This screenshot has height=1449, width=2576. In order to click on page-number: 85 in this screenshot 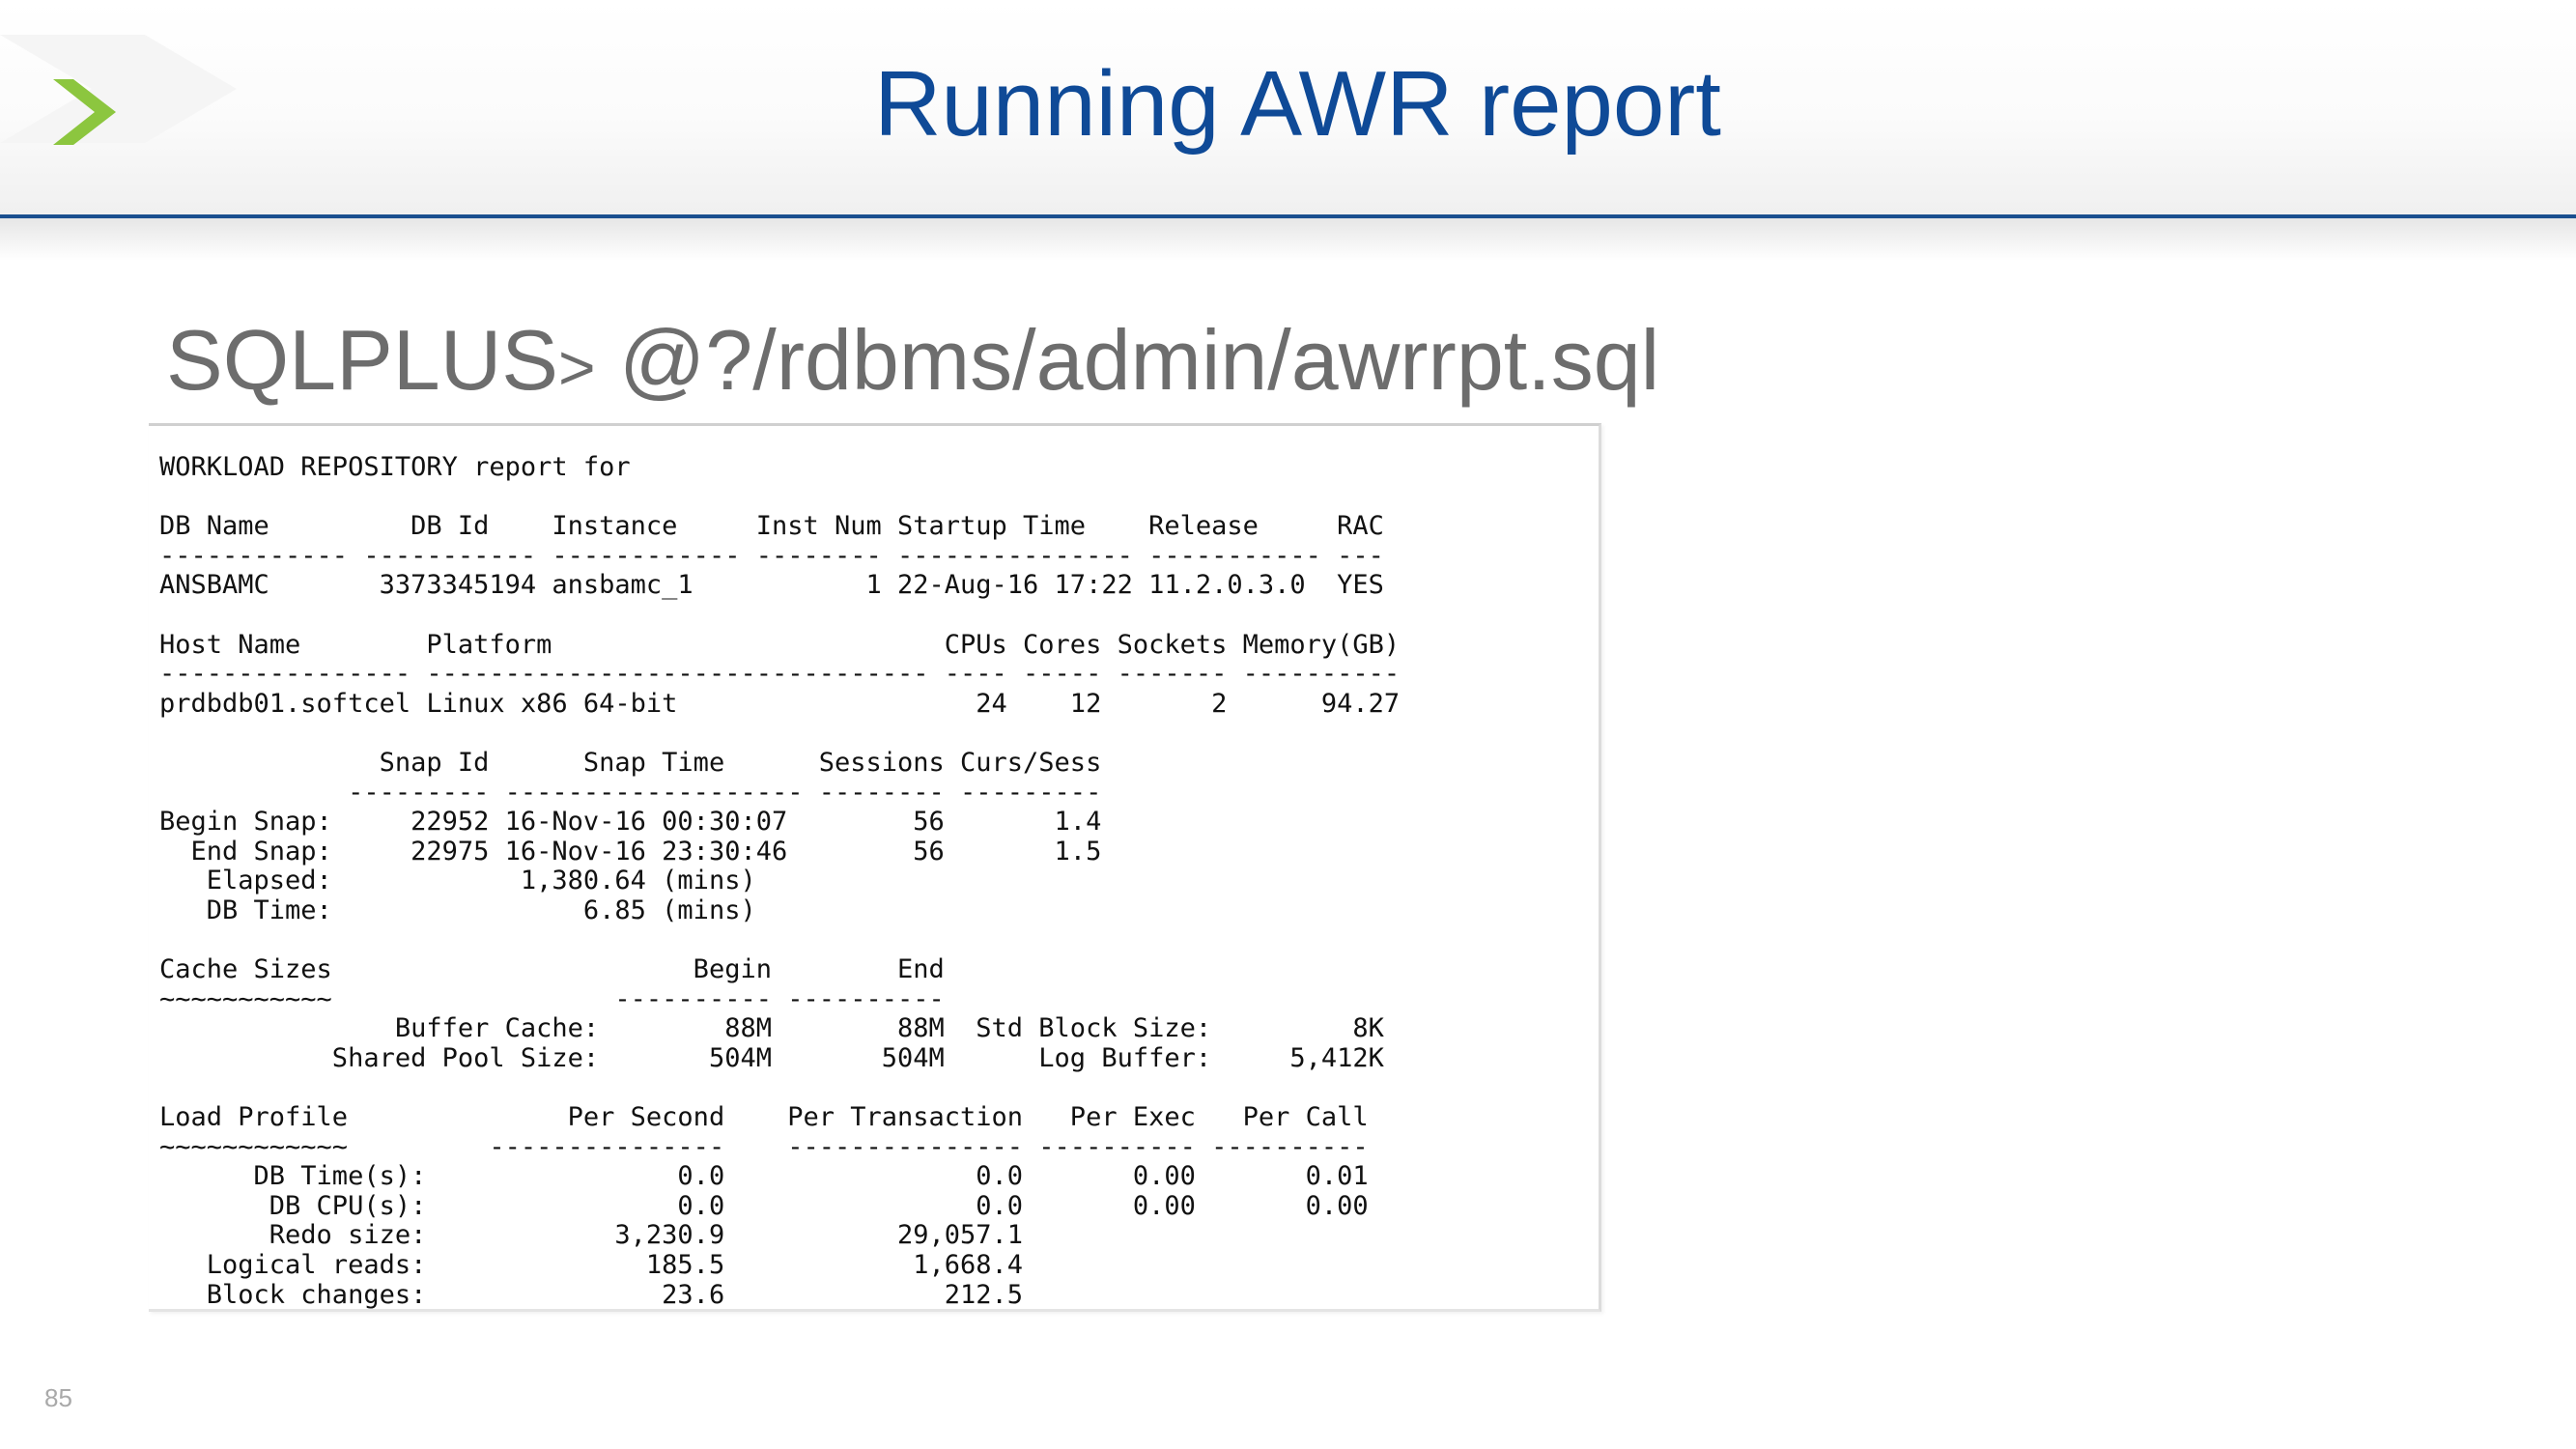, I will do `click(58, 1397)`.